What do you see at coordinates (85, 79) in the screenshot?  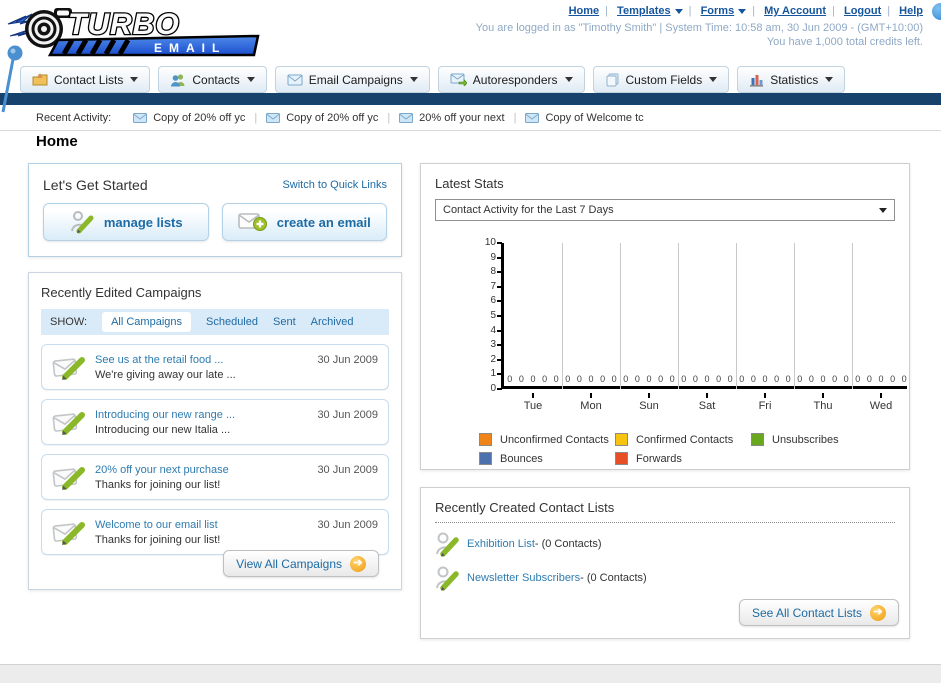 I see `tab-contact-lists: Contact Lists` at bounding box center [85, 79].